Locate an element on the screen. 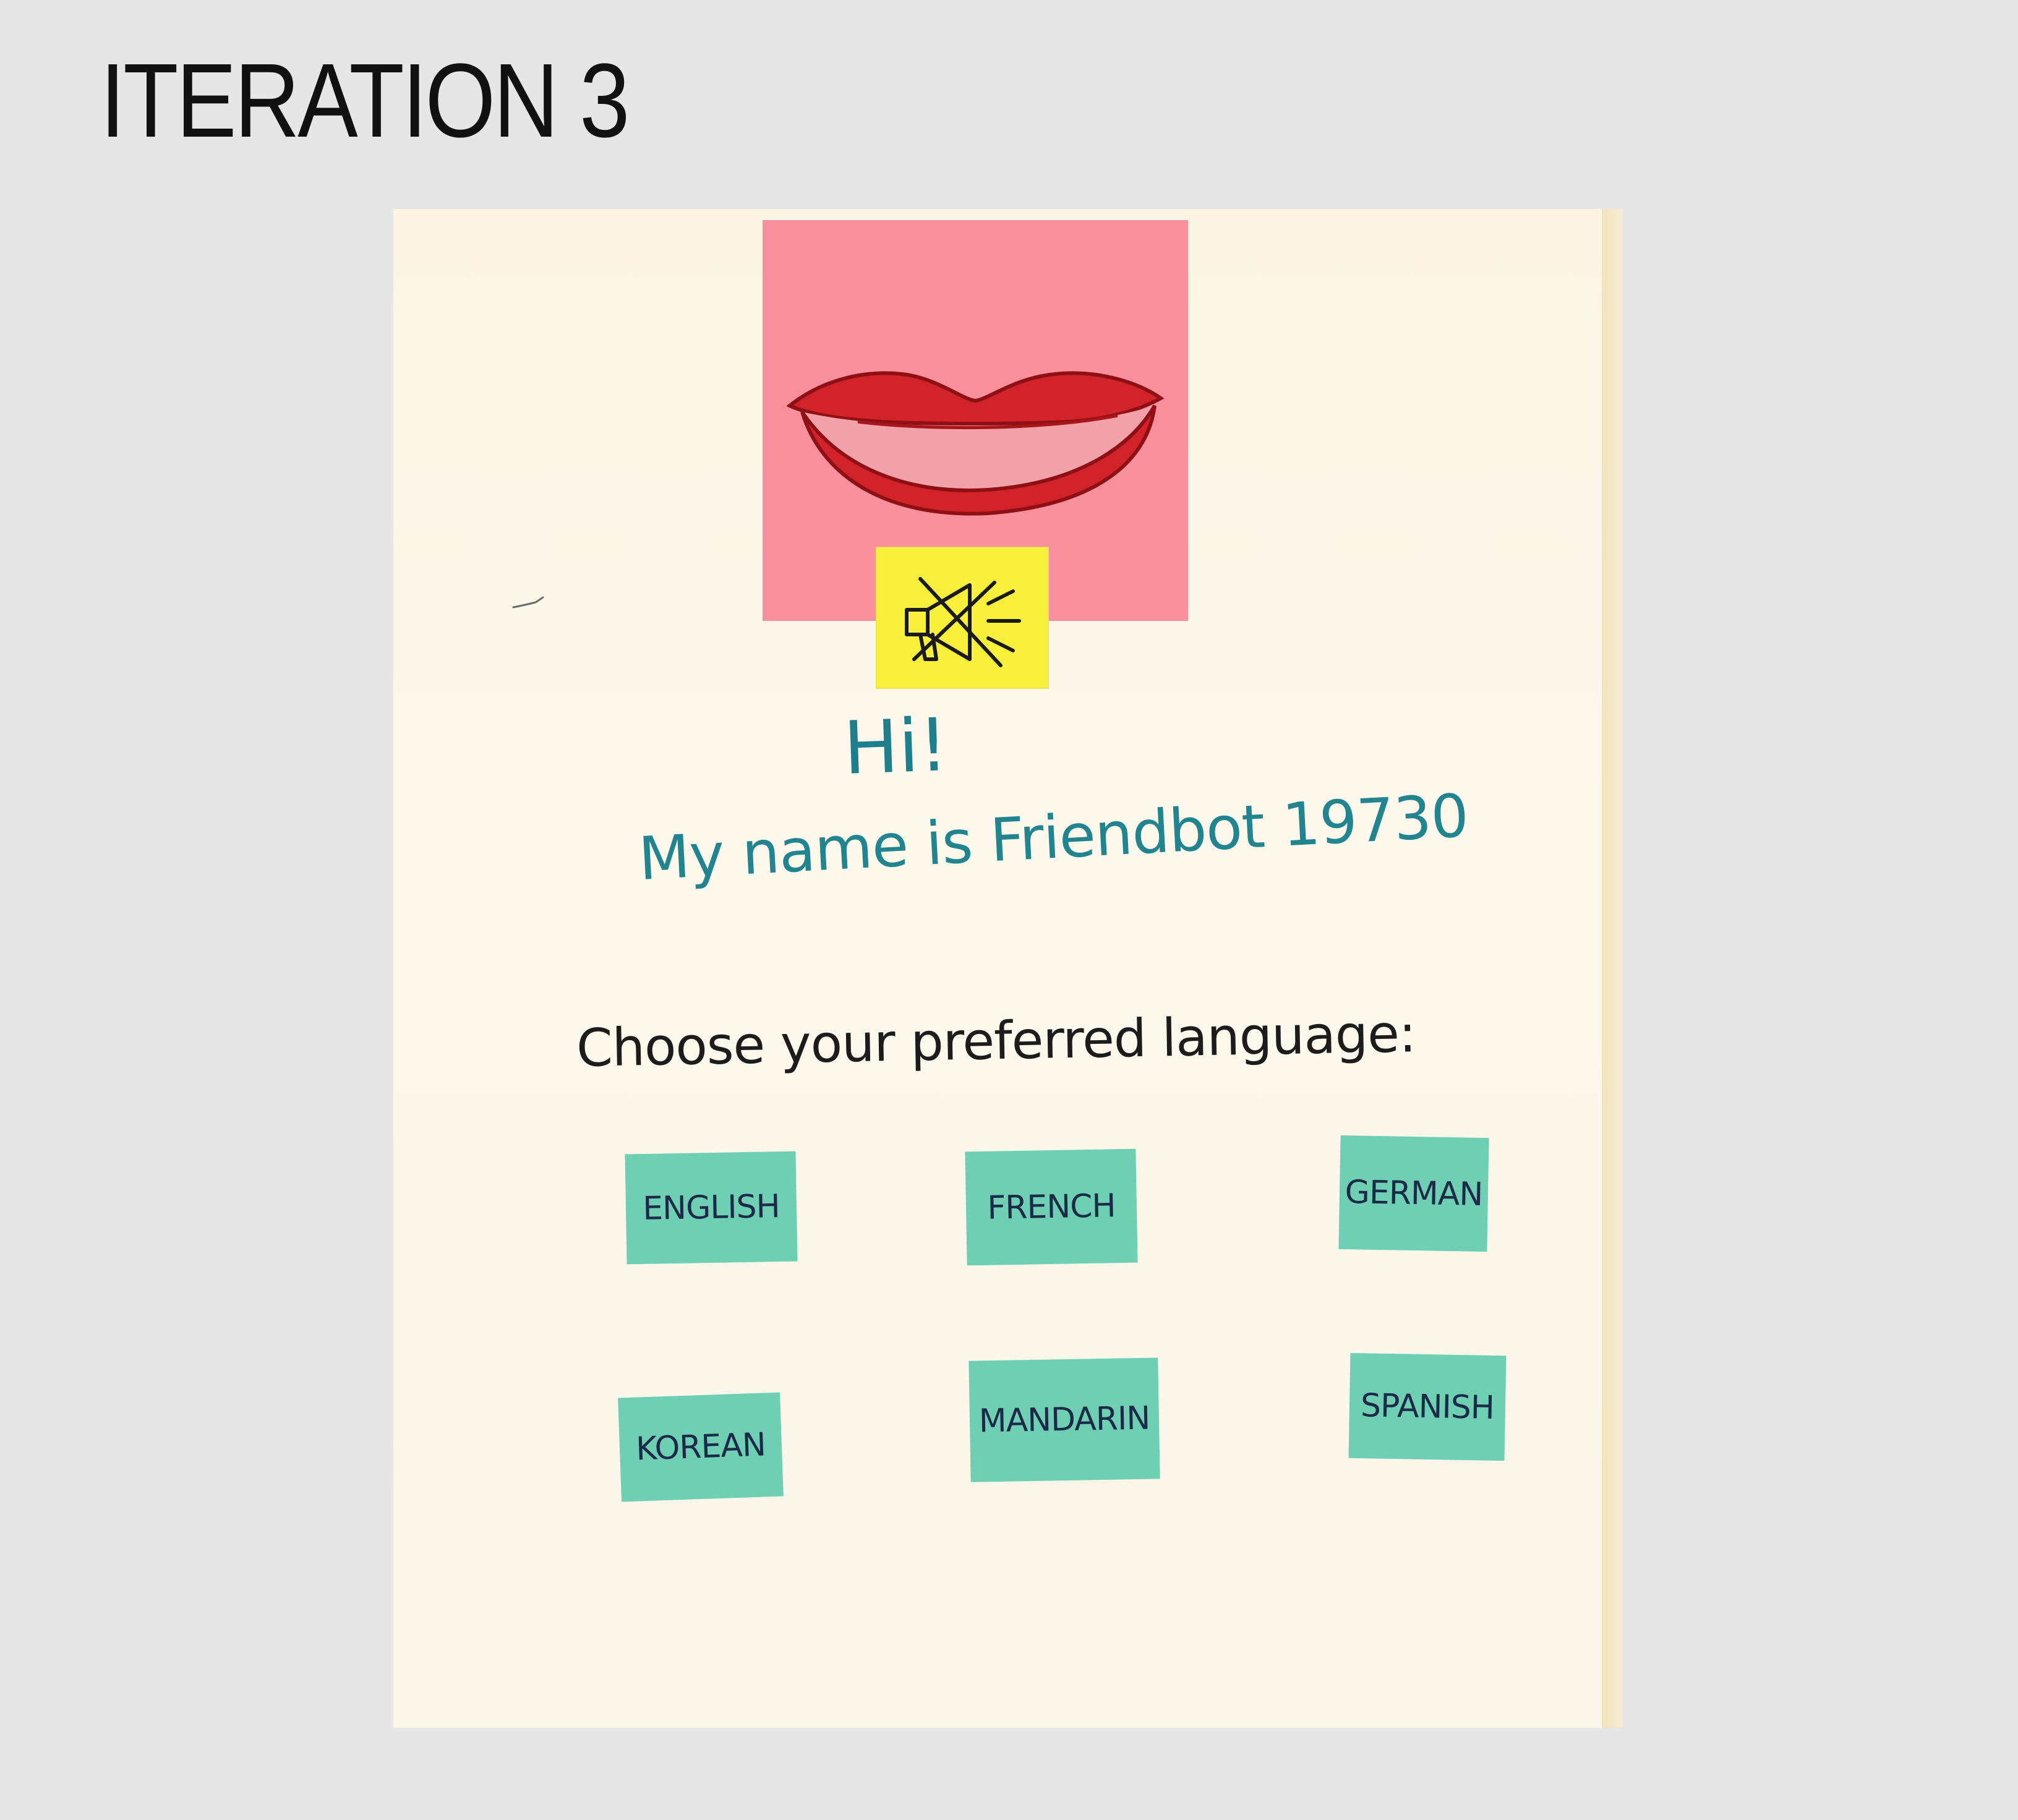 The image size is (2018, 1820). page-title: ITERATION 3 is located at coordinates (365, 101).